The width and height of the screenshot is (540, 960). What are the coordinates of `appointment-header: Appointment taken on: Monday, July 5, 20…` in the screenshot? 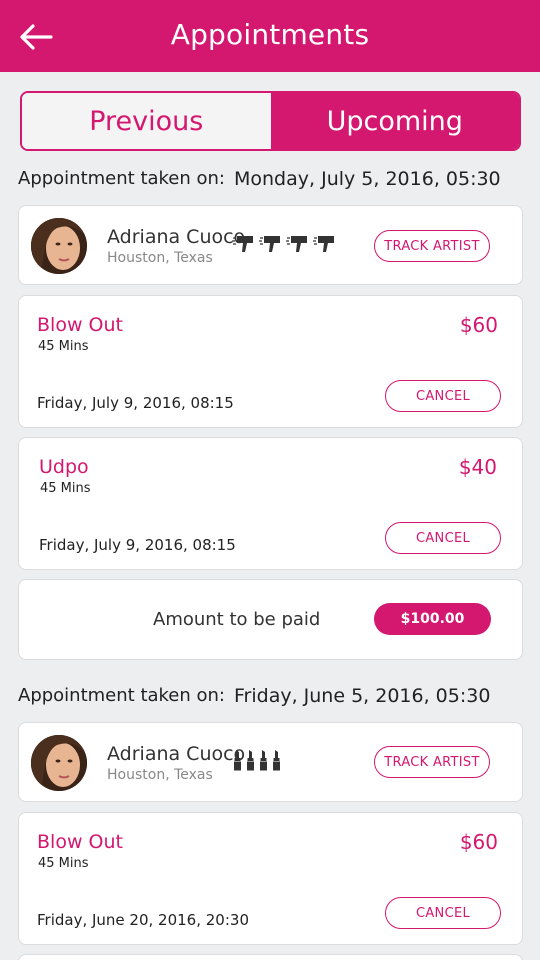 It's located at (273, 183).